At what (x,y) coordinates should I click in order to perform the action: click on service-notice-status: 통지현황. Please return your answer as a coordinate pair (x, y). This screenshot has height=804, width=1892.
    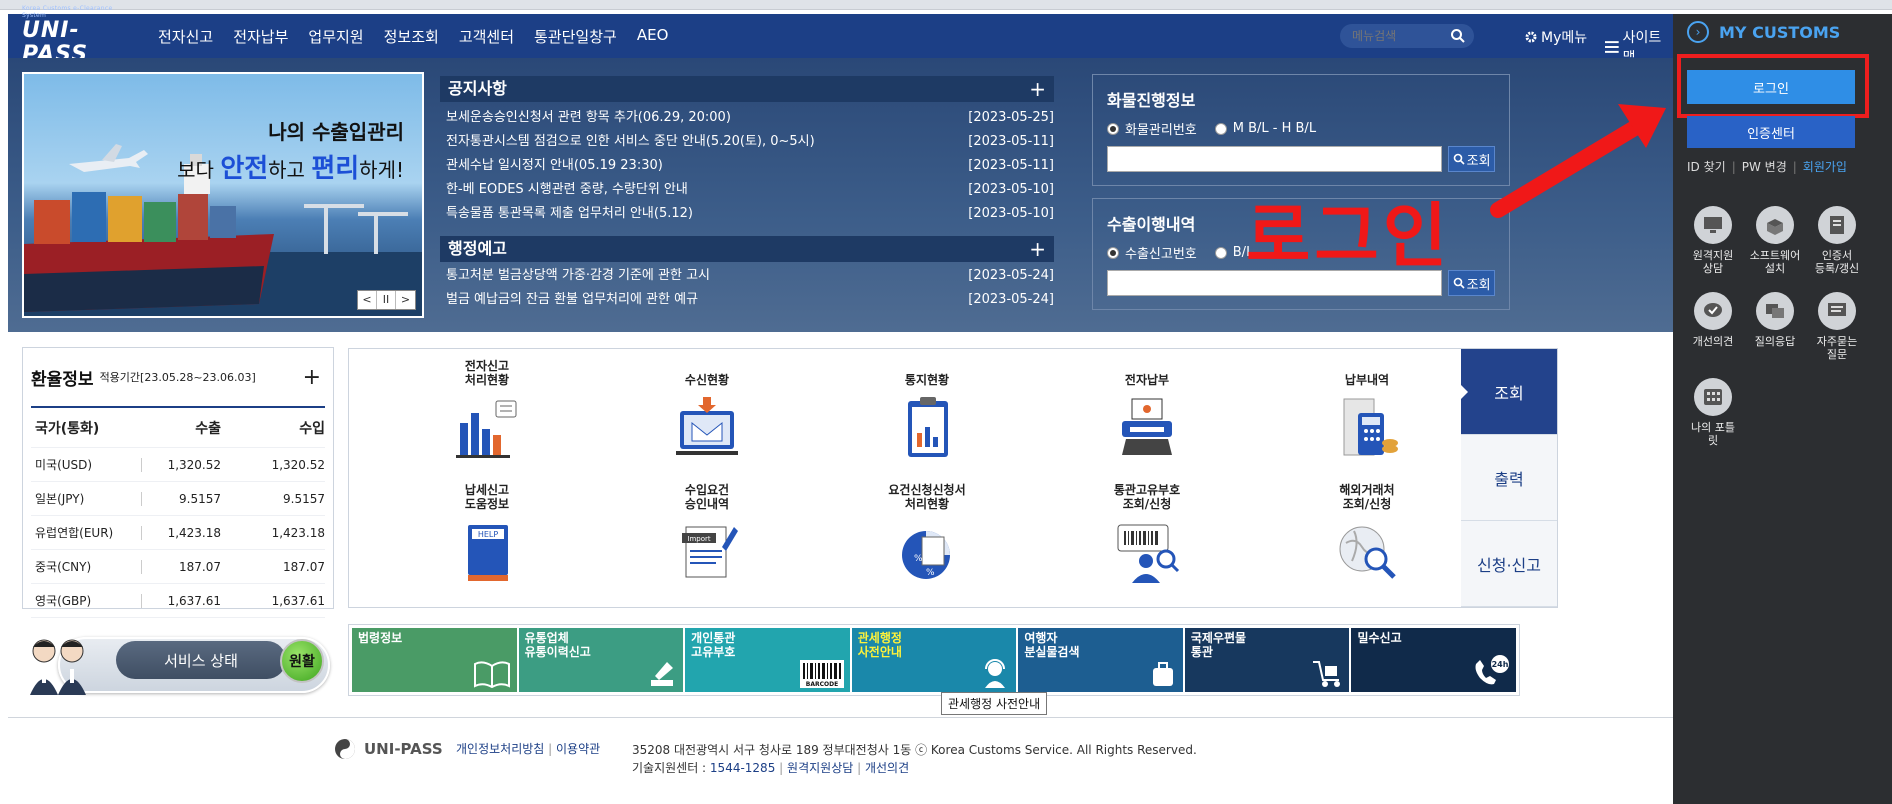
    Looking at the image, I should click on (927, 412).